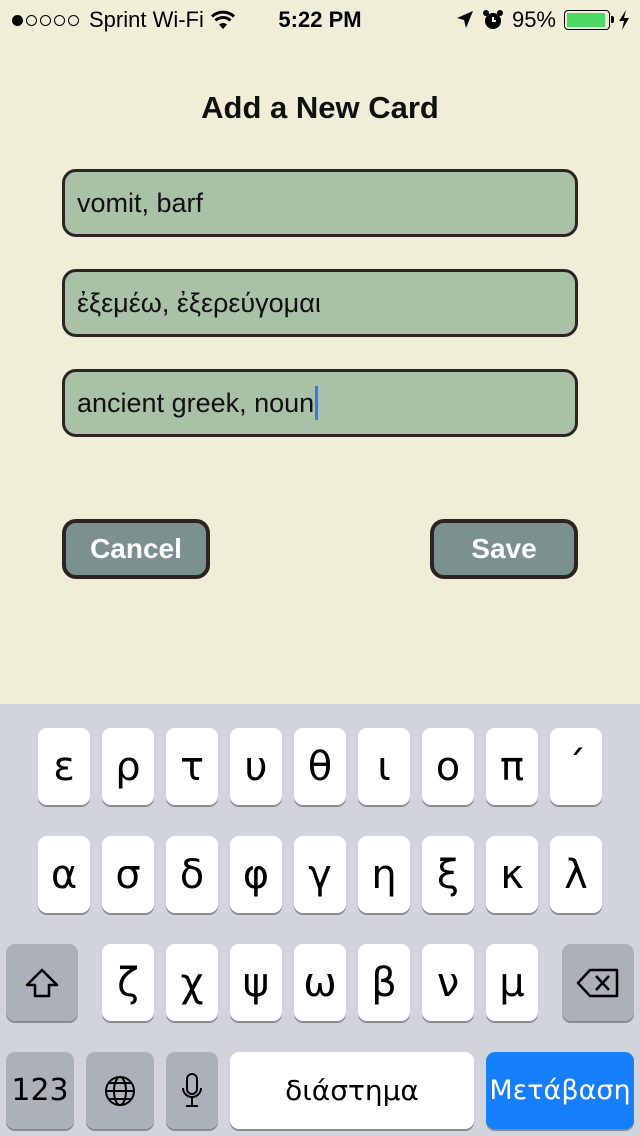 The width and height of the screenshot is (640, 1136). I want to click on delete-key, so click(598, 982).